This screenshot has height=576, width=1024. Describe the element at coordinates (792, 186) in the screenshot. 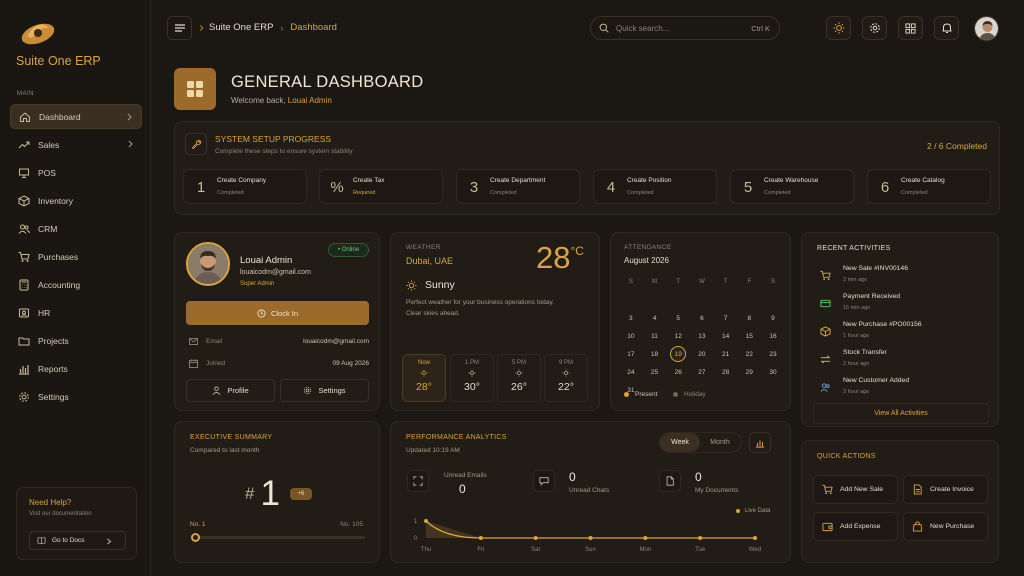

I see `setup-step: 5 Create Warehouse Completed` at that location.